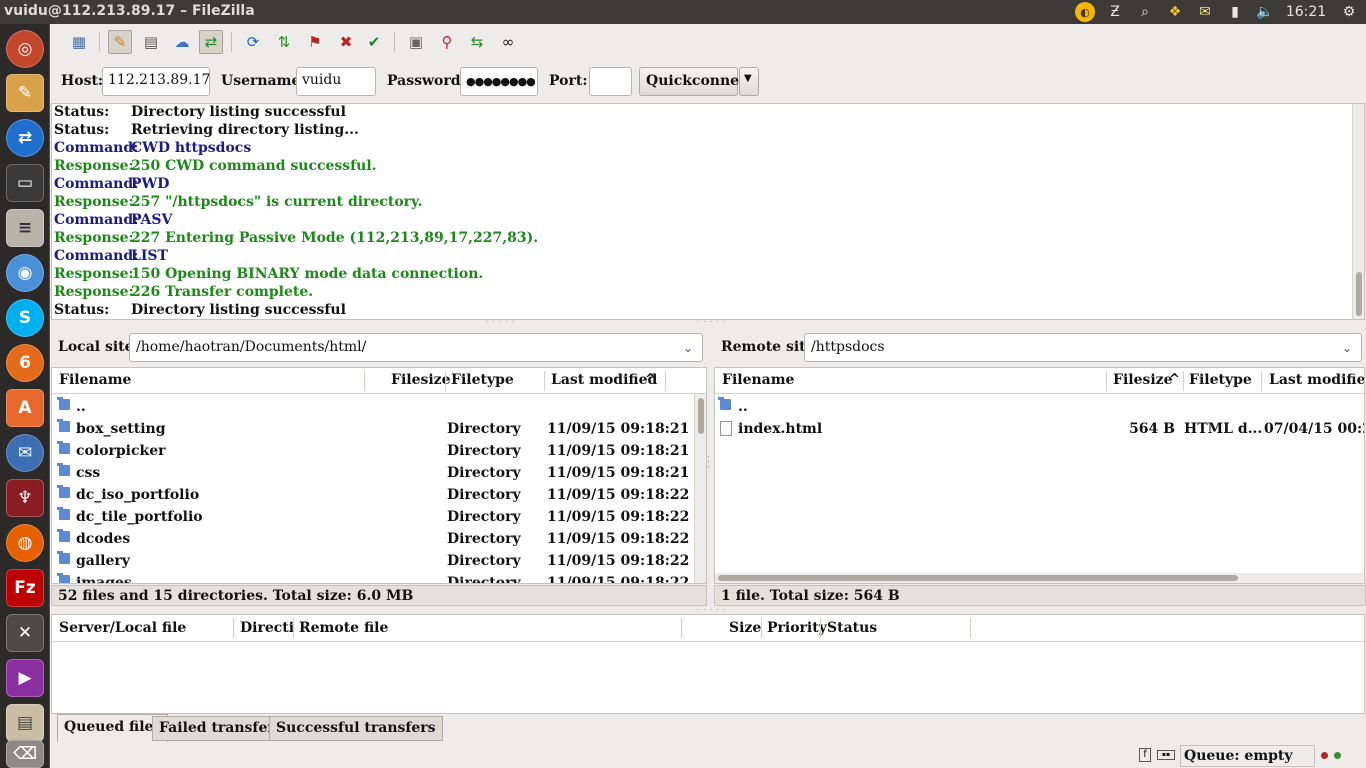 This screenshot has height=768, width=1366. I want to click on cancel-operation-icon: ⚑, so click(315, 42).